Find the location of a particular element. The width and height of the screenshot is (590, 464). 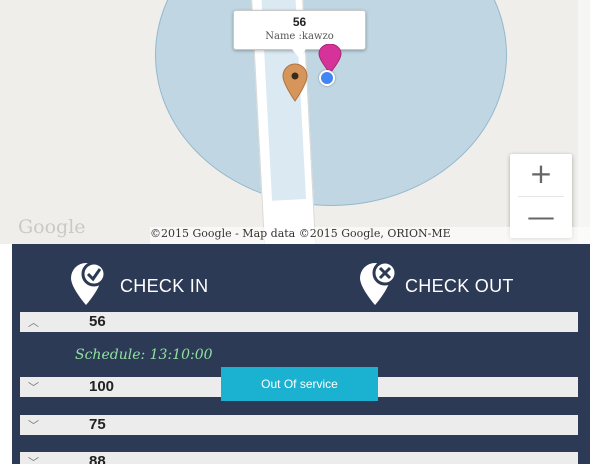

info-window-subtitle: Name :kawzo is located at coordinates (299, 36).